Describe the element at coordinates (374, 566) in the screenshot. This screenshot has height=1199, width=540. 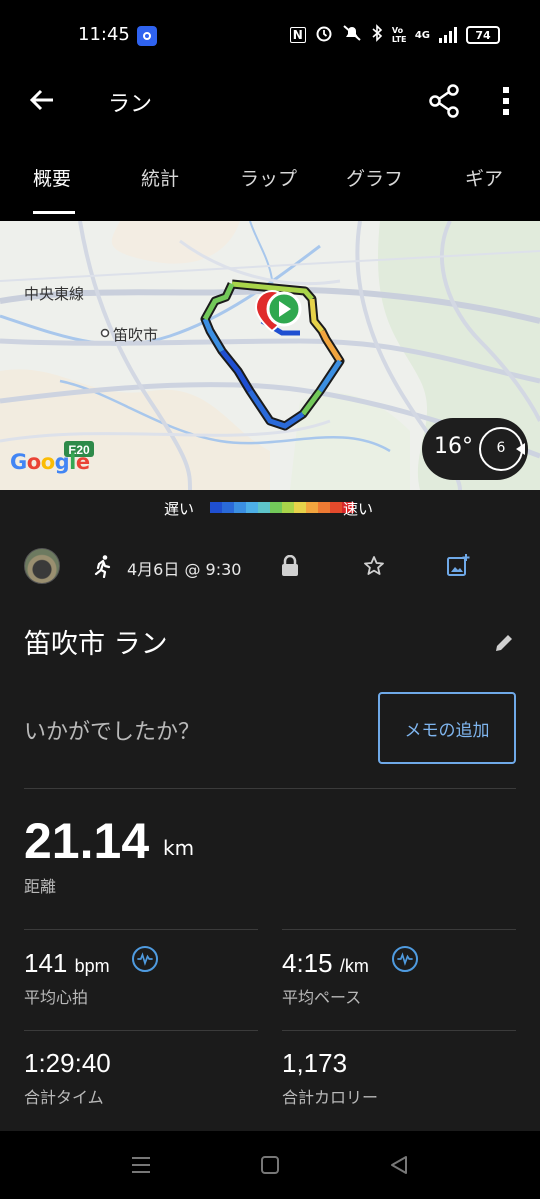
I see `star-icon` at that location.